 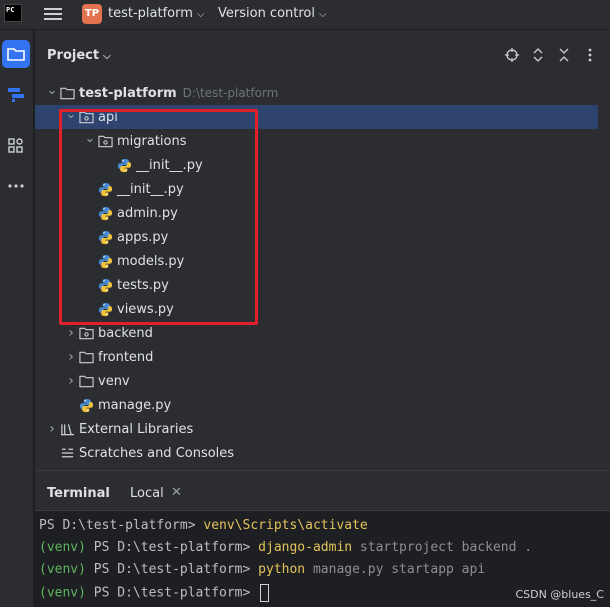 I want to click on panel-actions, so click(x=551, y=55).